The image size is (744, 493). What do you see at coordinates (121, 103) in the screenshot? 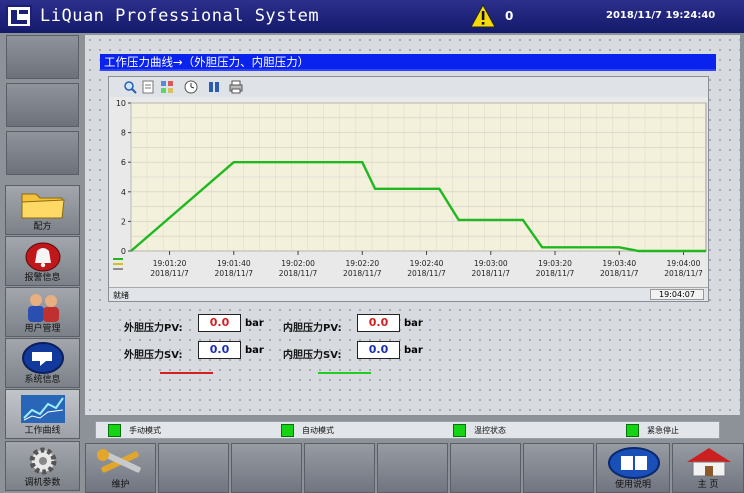
I see `y-tick-label: 10` at bounding box center [121, 103].